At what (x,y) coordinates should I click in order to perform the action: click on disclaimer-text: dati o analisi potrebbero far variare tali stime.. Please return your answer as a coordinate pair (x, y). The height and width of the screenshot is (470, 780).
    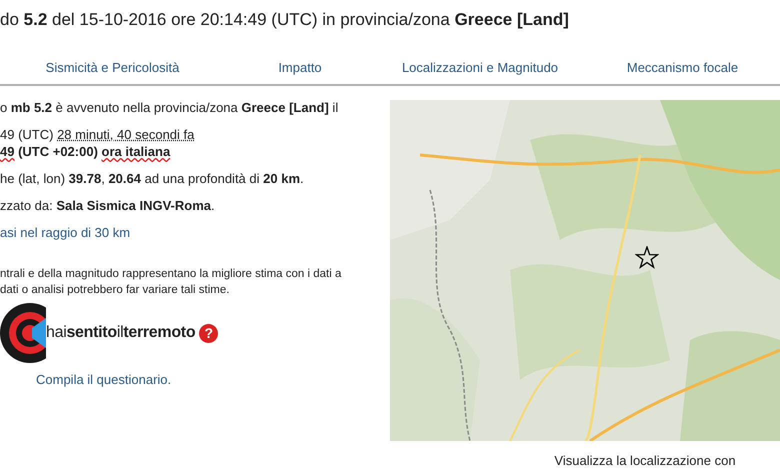
    Looking at the image, I should click on (115, 290).